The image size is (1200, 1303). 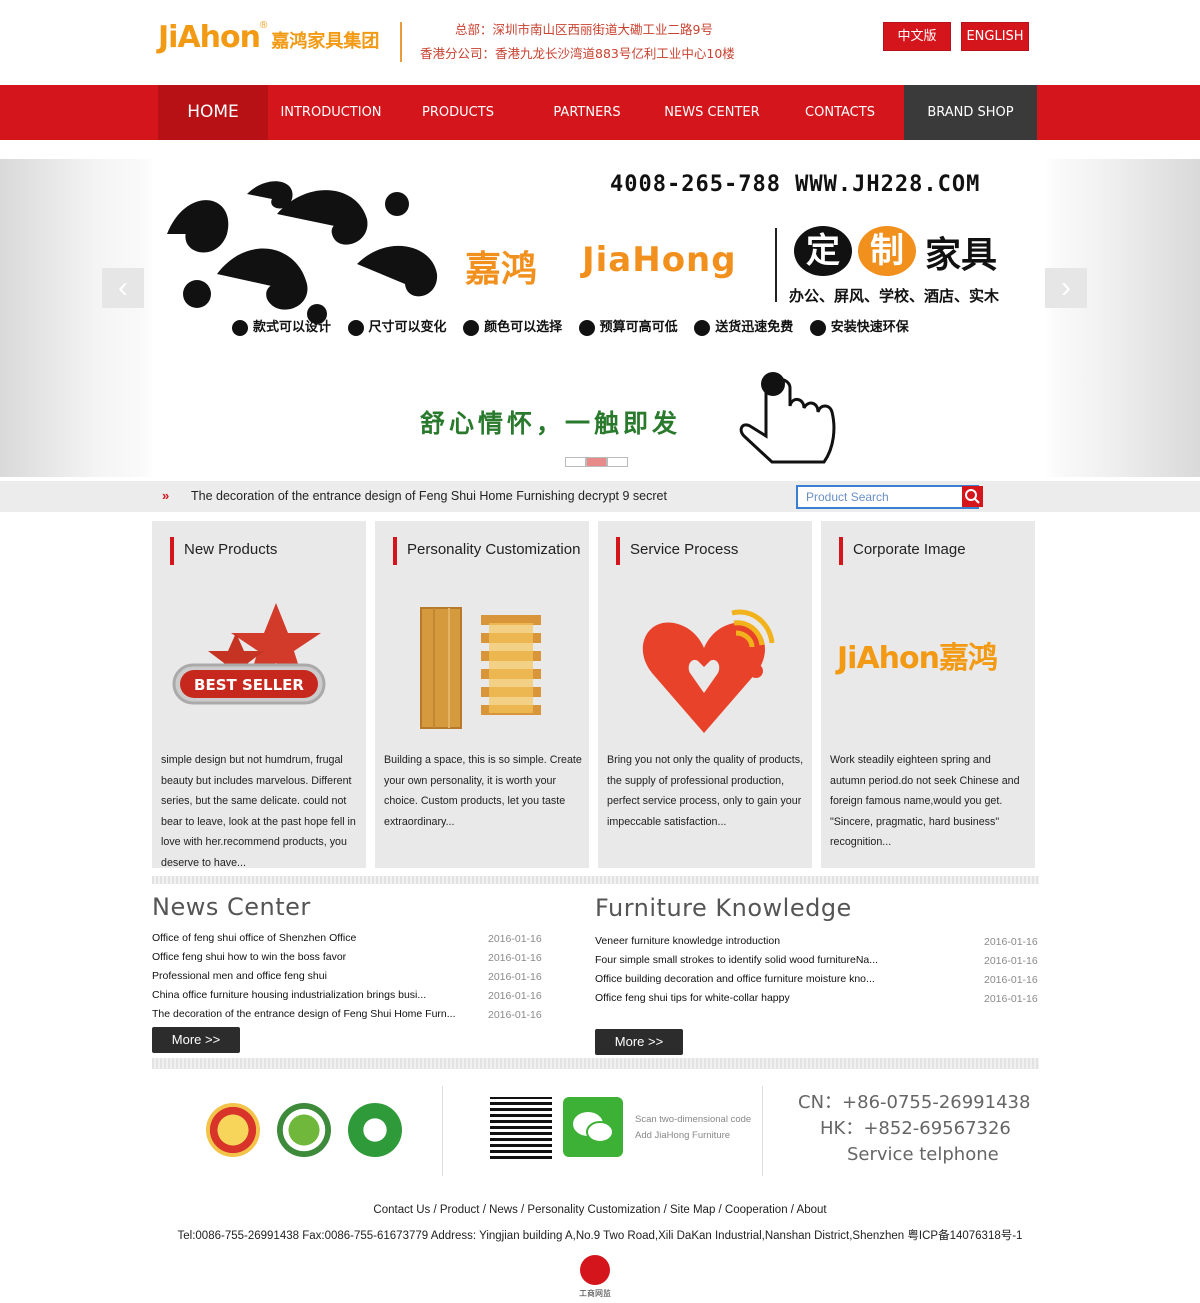 What do you see at coordinates (304, 1130) in the screenshot?
I see `eco-label-badge` at bounding box center [304, 1130].